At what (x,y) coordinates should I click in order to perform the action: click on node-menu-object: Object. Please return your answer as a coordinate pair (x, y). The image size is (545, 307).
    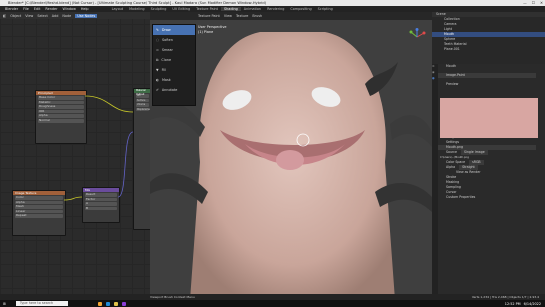
    Looking at the image, I should click on (15, 16).